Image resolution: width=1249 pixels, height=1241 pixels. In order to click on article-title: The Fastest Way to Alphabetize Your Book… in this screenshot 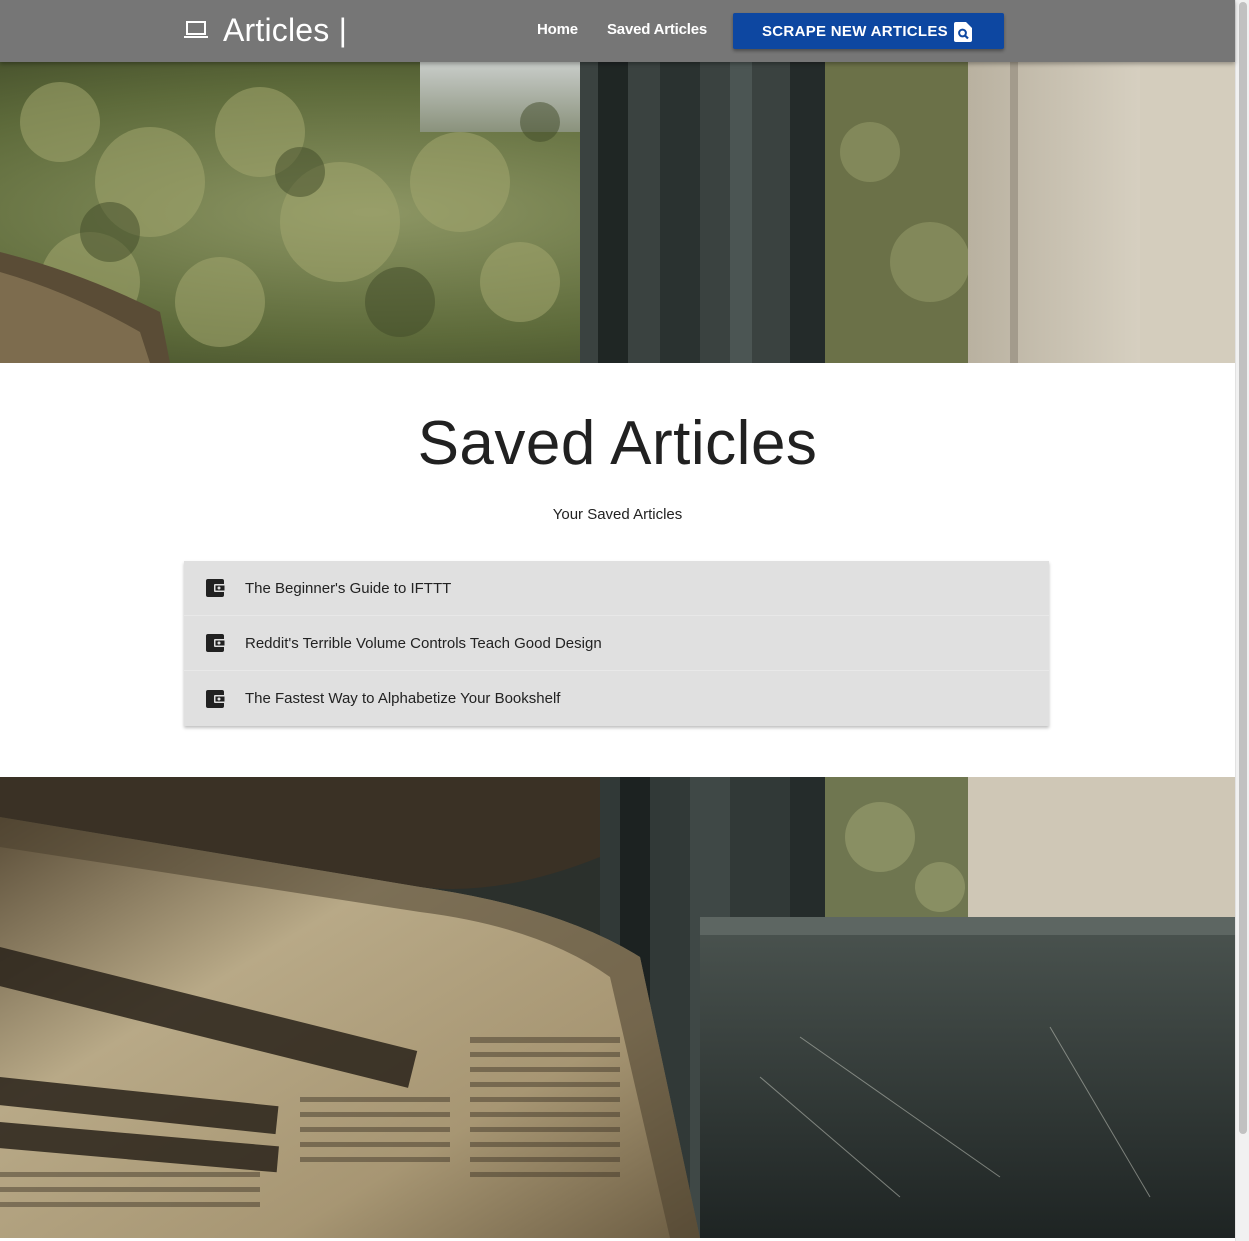, I will do `click(403, 698)`.